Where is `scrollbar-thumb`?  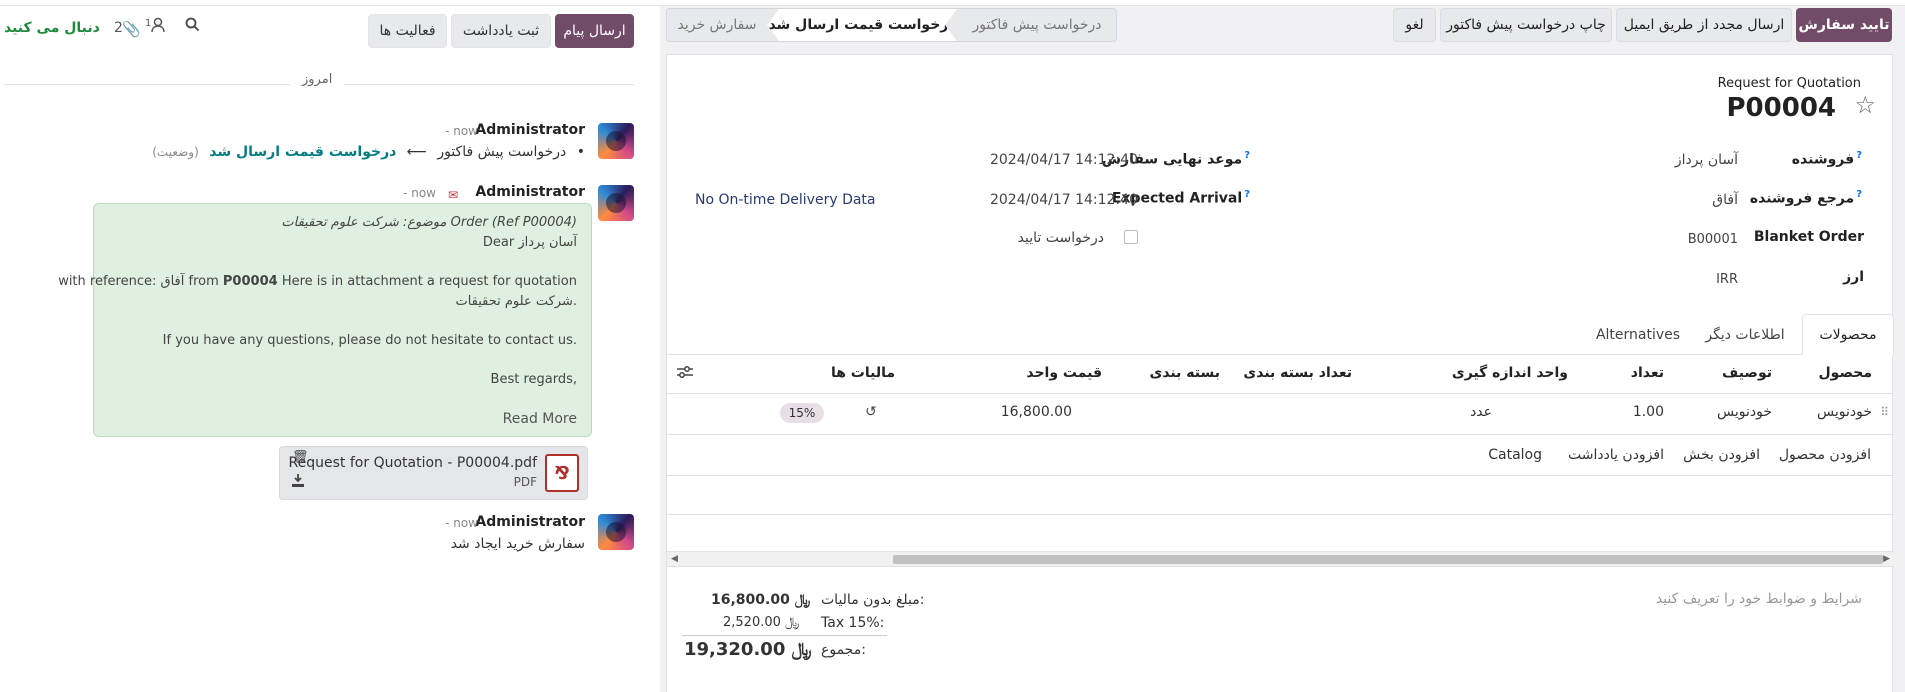 scrollbar-thumb is located at coordinates (1388, 559).